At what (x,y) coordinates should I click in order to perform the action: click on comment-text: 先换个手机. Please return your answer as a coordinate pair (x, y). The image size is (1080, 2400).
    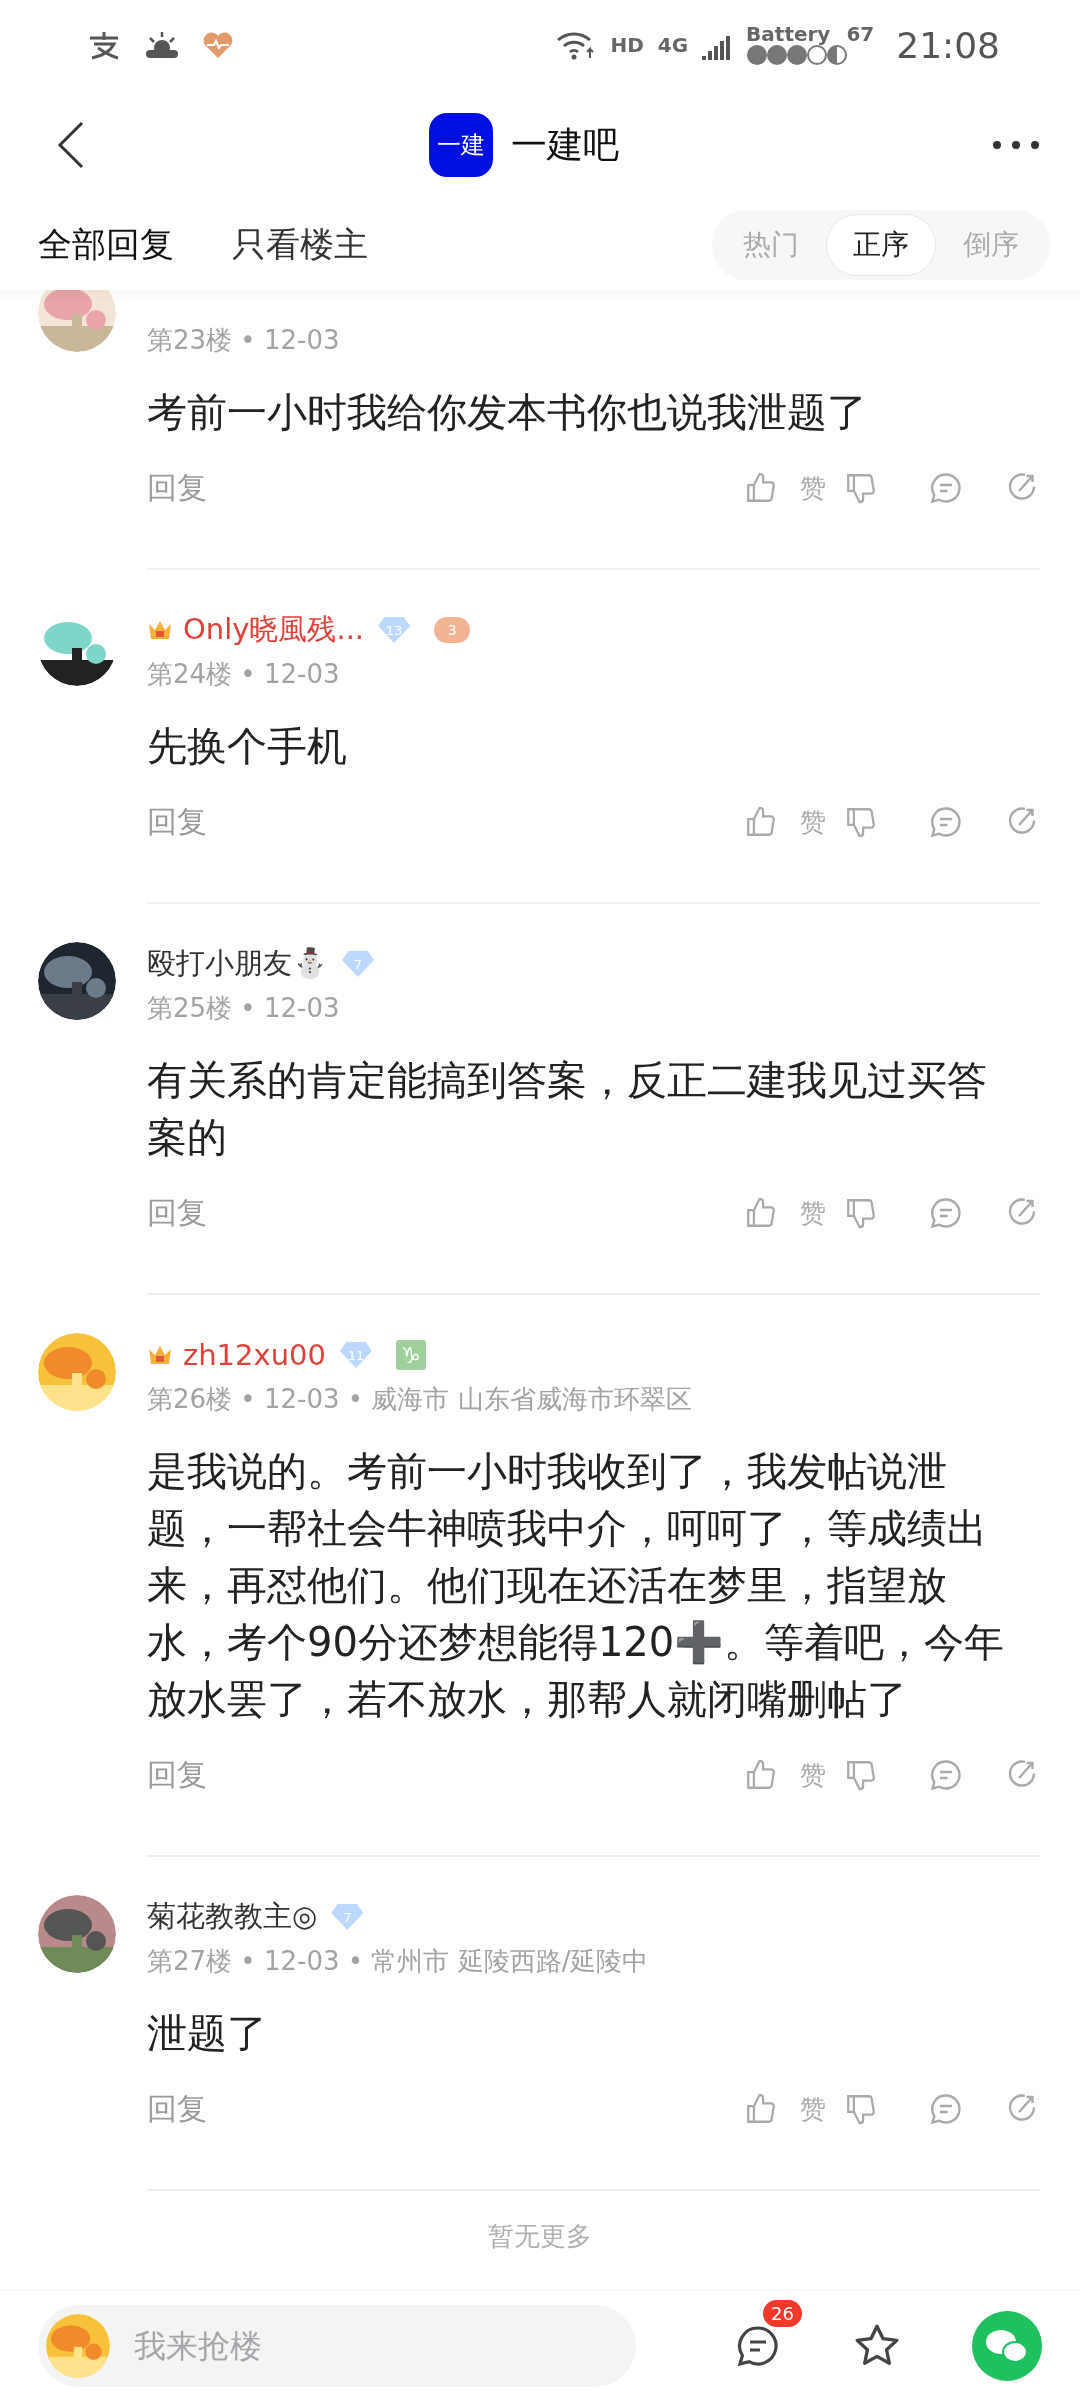
    Looking at the image, I should click on (247, 746).